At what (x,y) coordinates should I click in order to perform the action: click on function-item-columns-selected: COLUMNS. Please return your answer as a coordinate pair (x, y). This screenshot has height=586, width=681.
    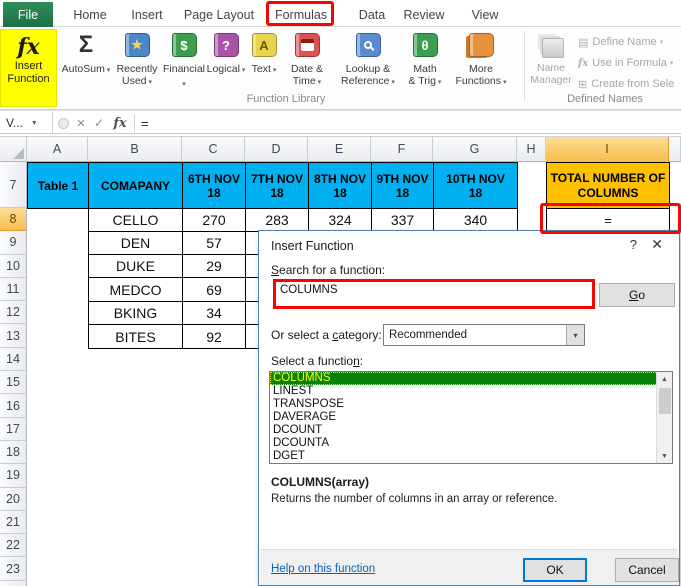
    Looking at the image, I should click on (471, 378).